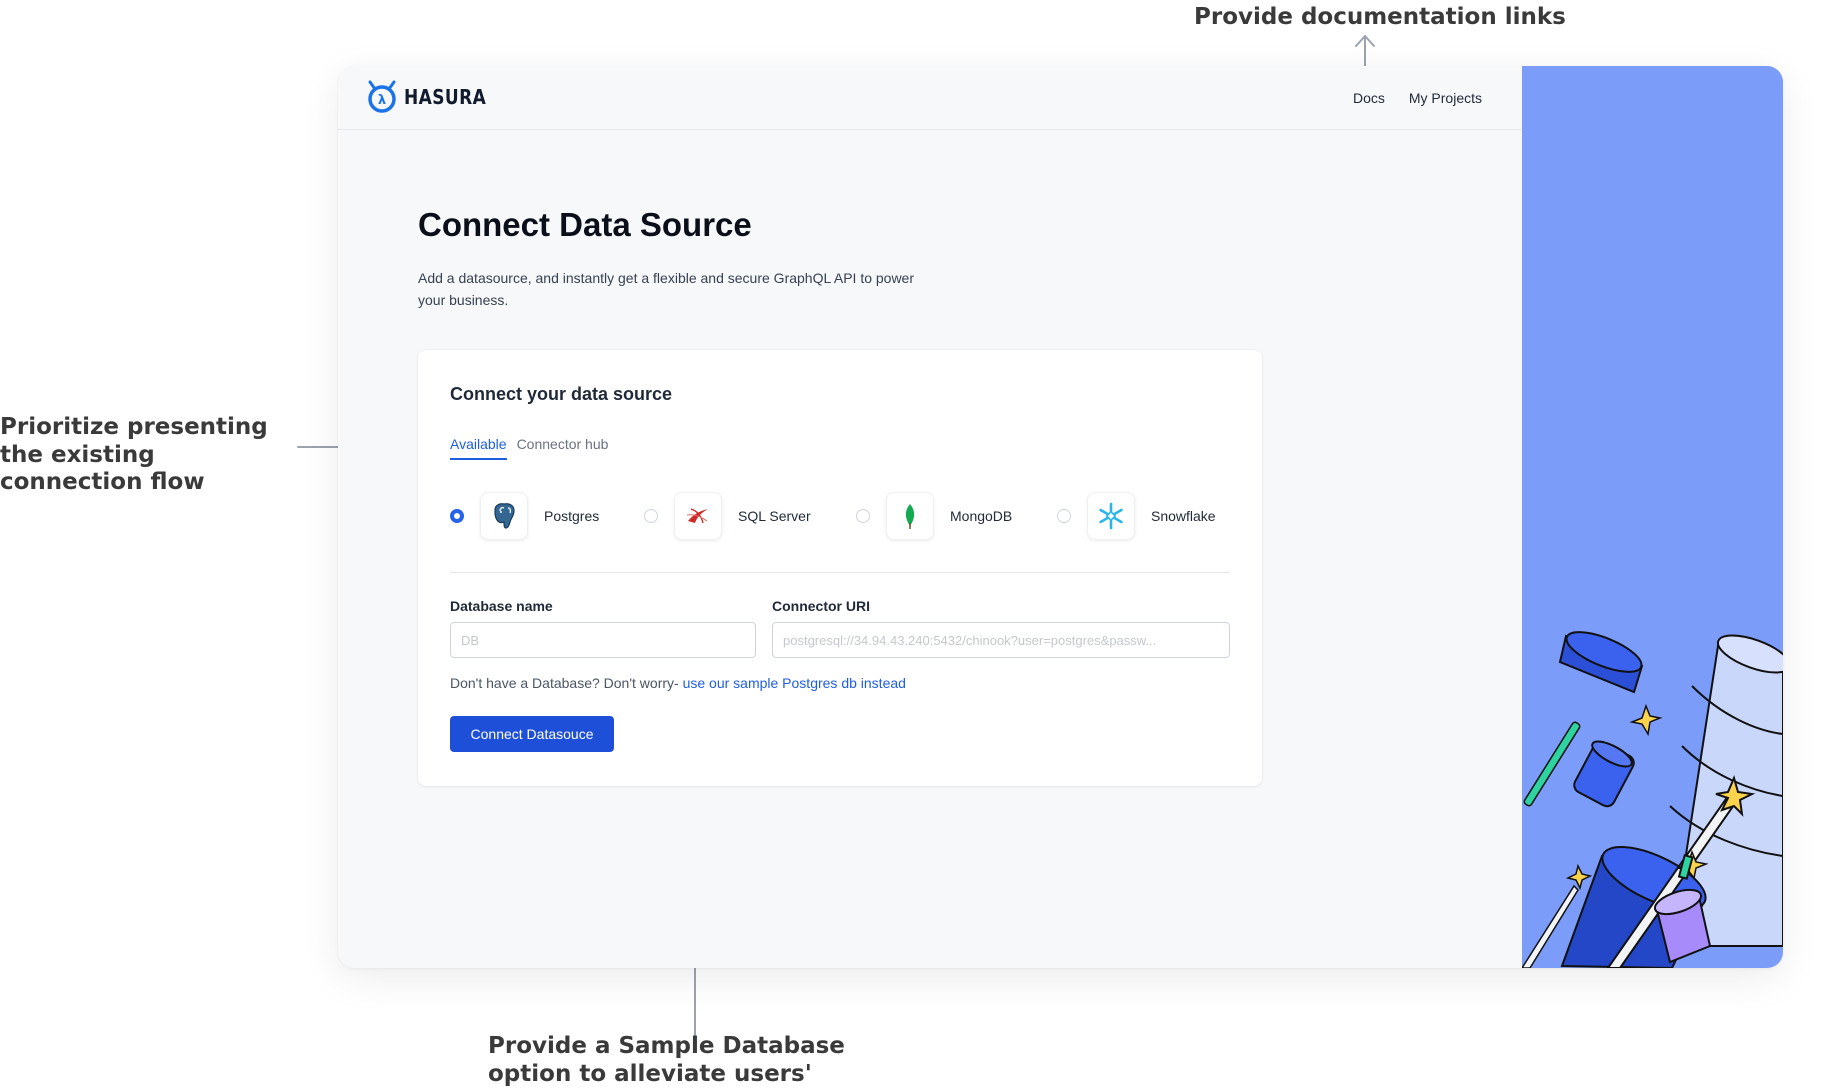 Image resolution: width=1847 pixels, height=1090 pixels. Describe the element at coordinates (457, 516) in the screenshot. I see `postgres-radio` at that location.